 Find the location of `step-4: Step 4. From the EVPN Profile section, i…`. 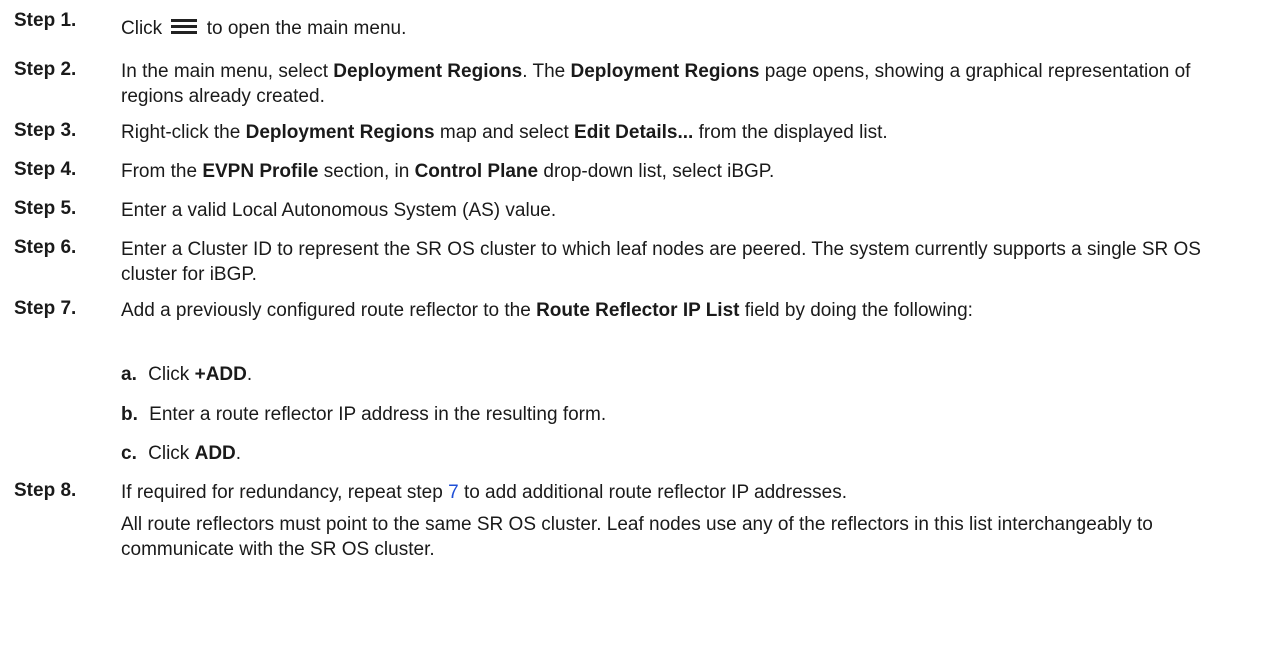

step-4: Step 4. From the EVPN Profile section, i… is located at coordinates (632, 171).